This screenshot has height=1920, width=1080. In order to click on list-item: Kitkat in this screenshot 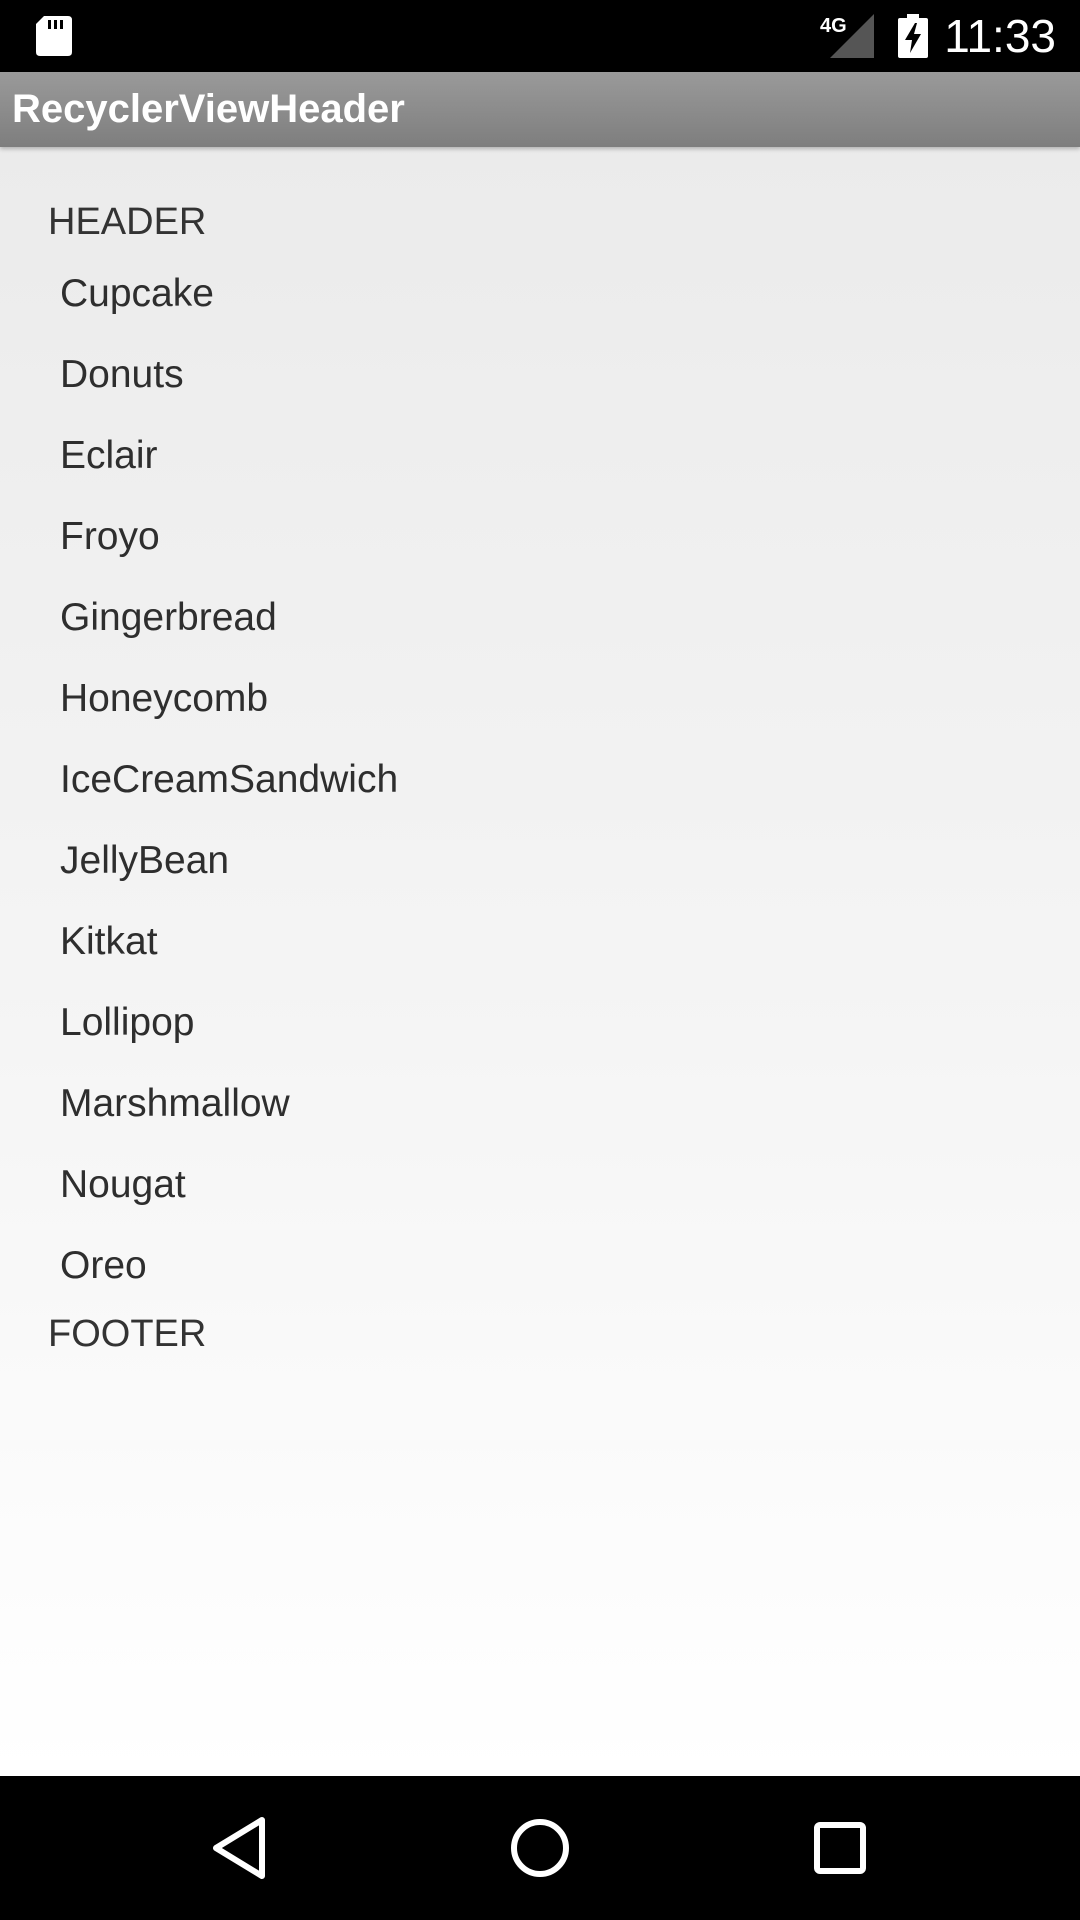, I will do `click(540, 941)`.